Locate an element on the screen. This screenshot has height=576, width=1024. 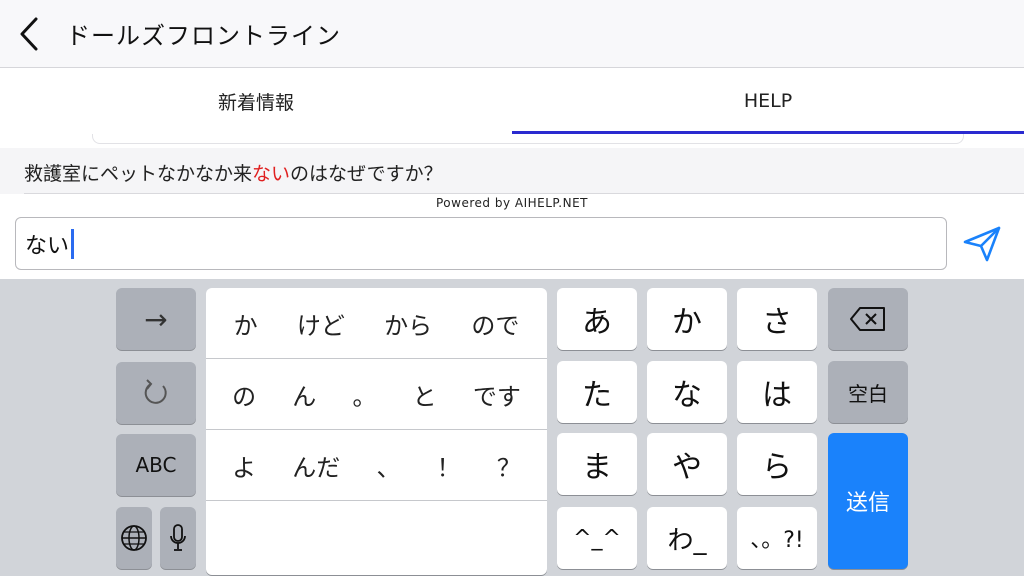
powered-by-label: Powered by AIHELP.NET is located at coordinates (512, 203).